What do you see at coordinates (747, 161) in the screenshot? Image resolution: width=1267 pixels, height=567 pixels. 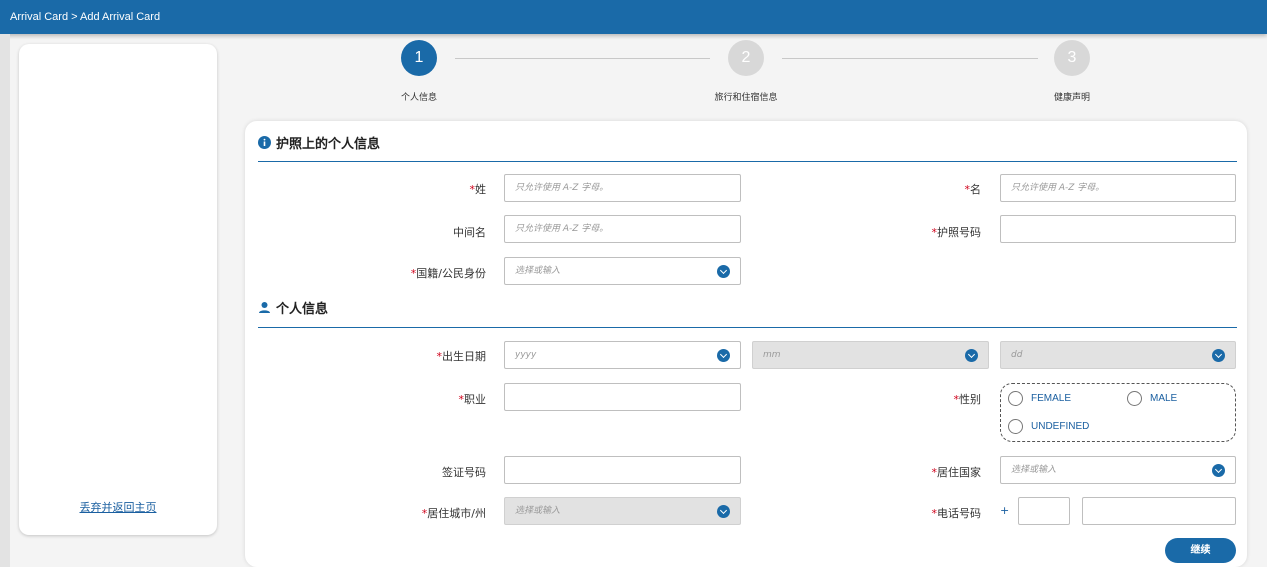 I see `passport-section-divider` at bounding box center [747, 161].